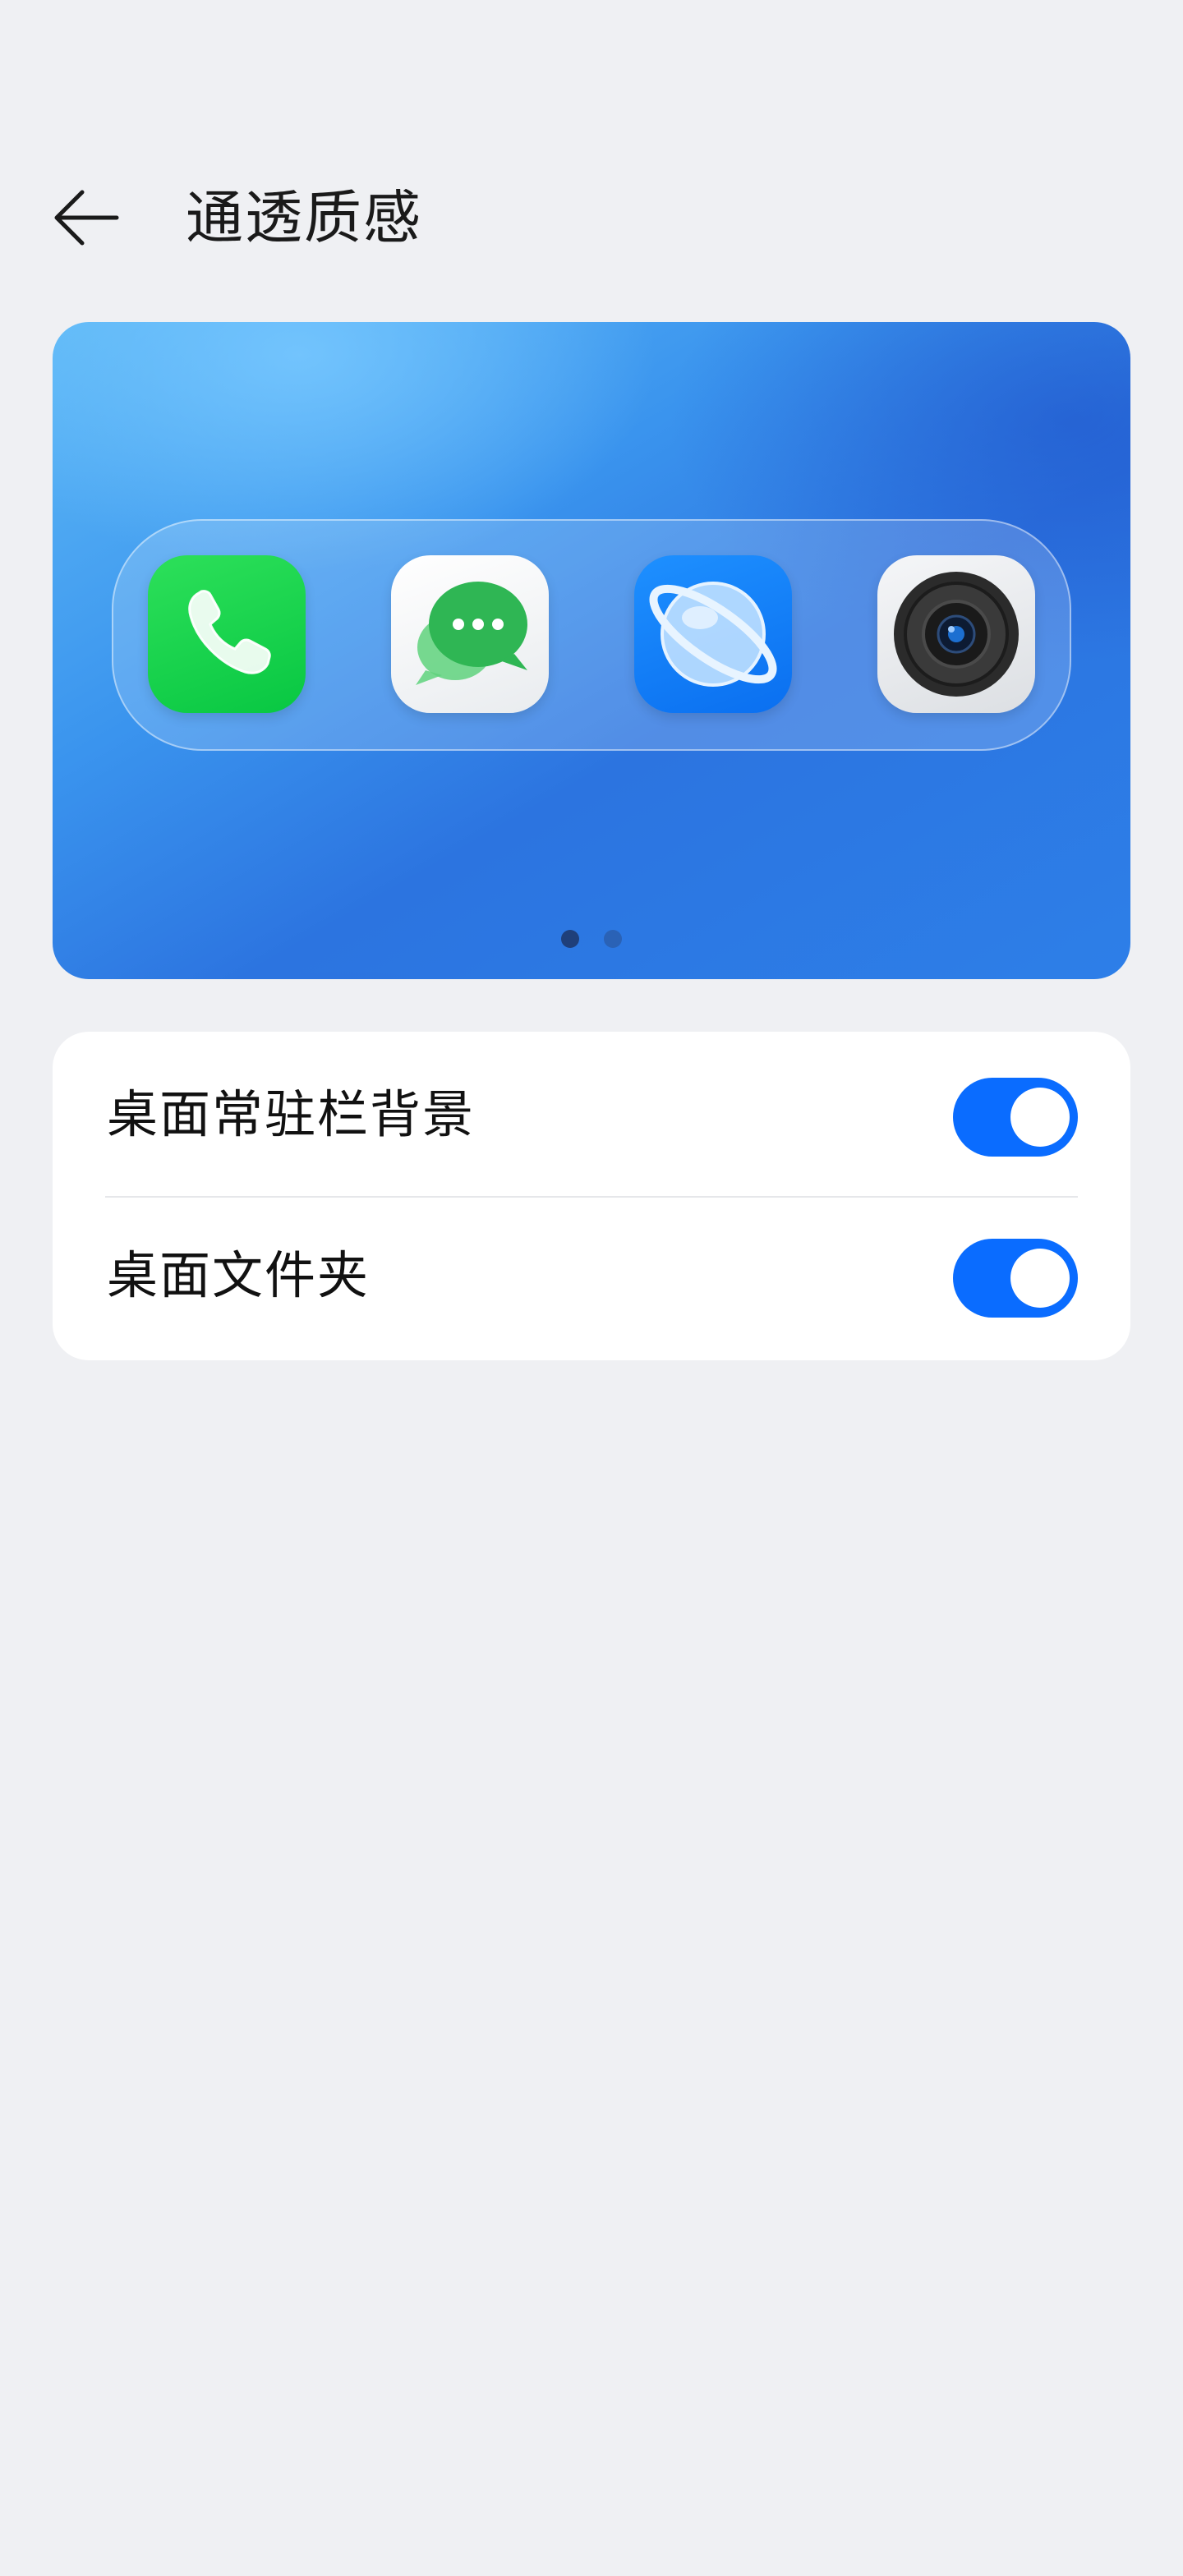  I want to click on page-indicator, so click(591, 940).